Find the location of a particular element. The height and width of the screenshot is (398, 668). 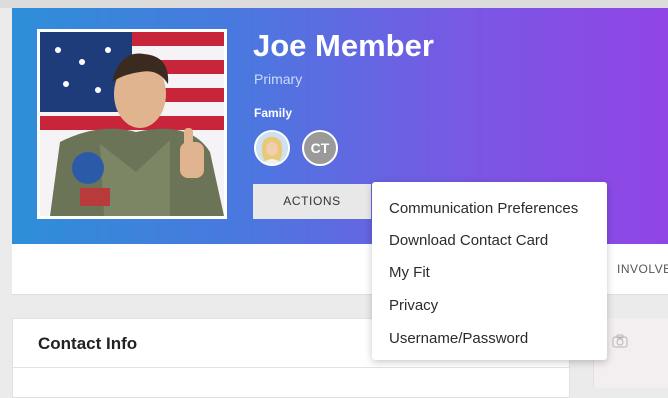

contact-divider is located at coordinates (291, 367).